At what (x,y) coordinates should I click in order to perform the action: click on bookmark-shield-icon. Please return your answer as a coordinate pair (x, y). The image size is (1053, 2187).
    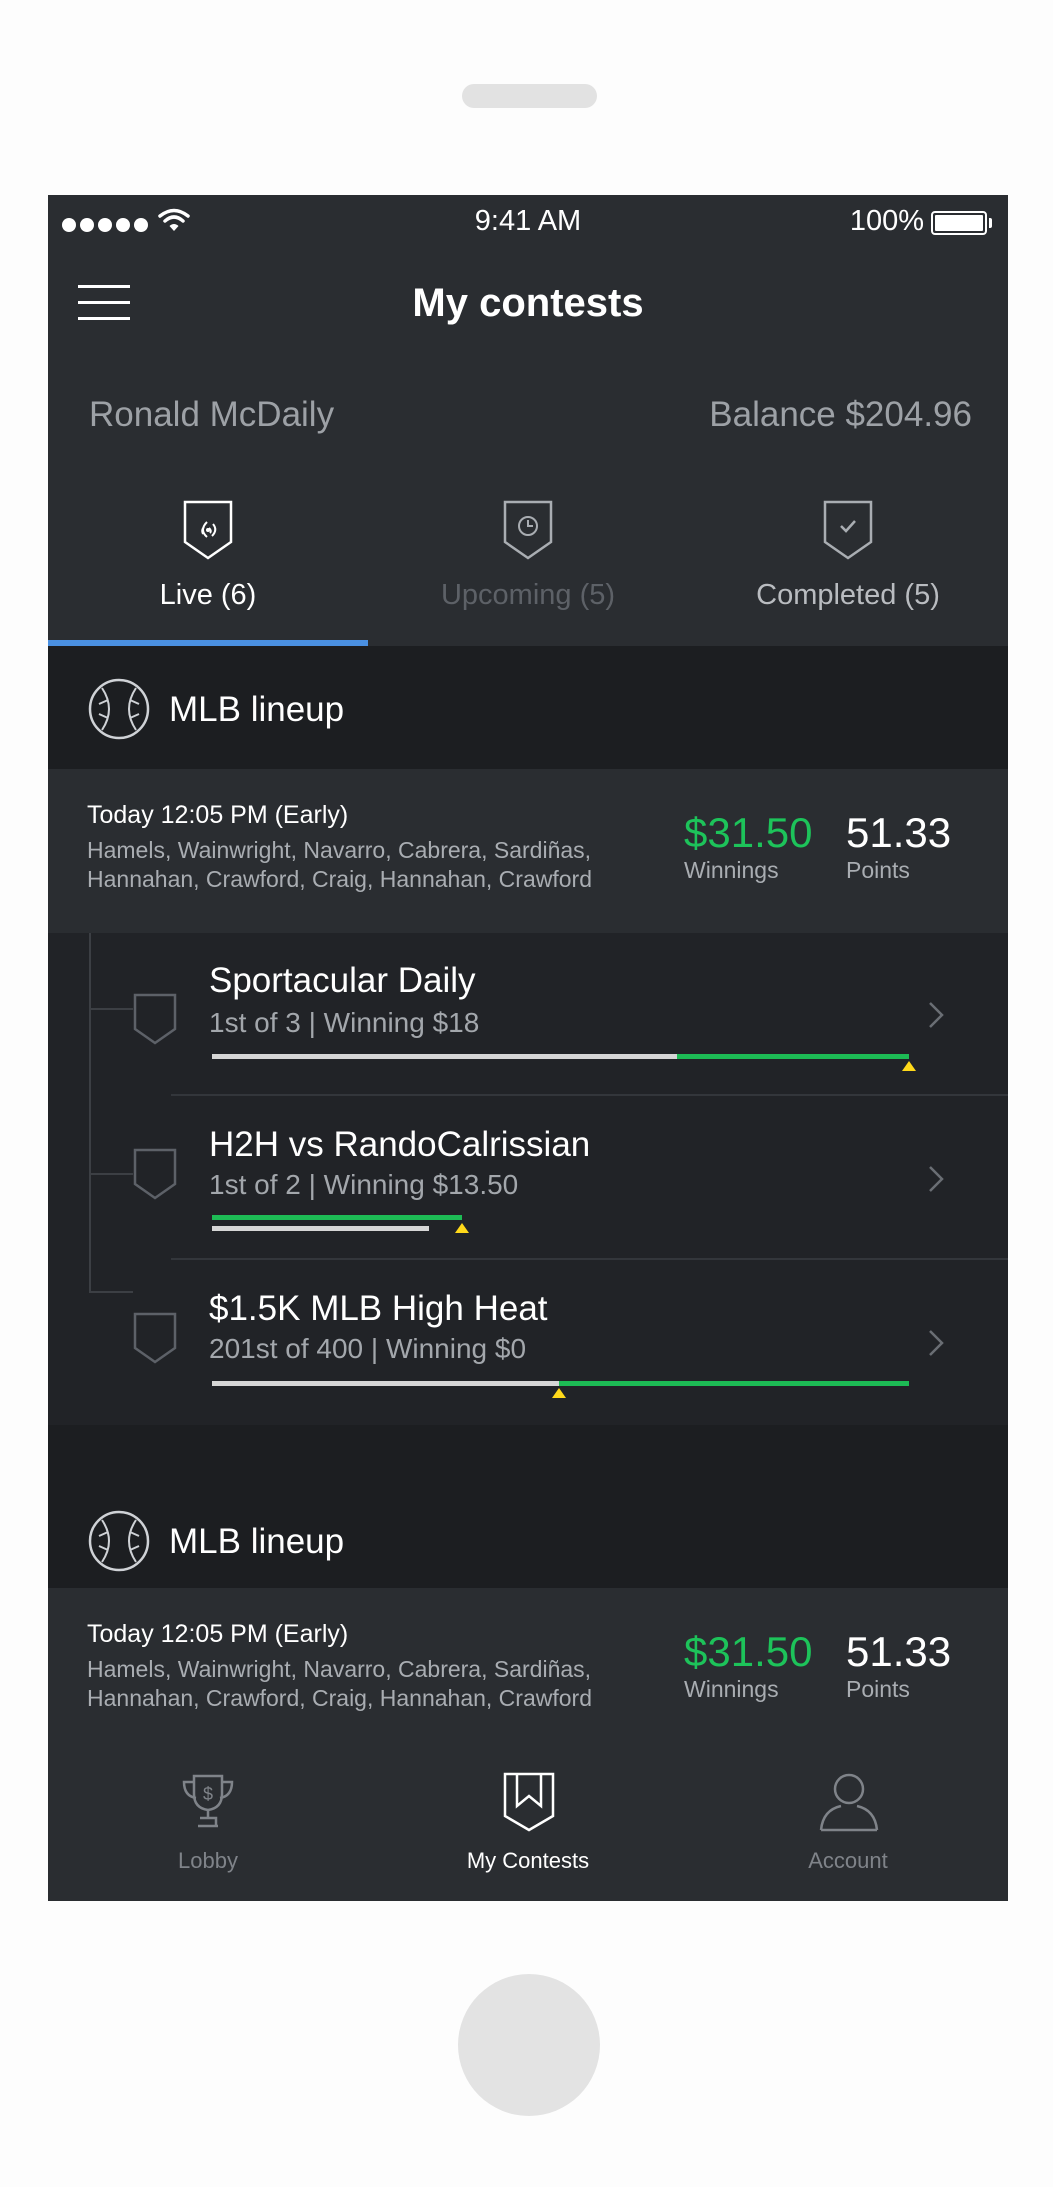
    Looking at the image, I should click on (529, 1802).